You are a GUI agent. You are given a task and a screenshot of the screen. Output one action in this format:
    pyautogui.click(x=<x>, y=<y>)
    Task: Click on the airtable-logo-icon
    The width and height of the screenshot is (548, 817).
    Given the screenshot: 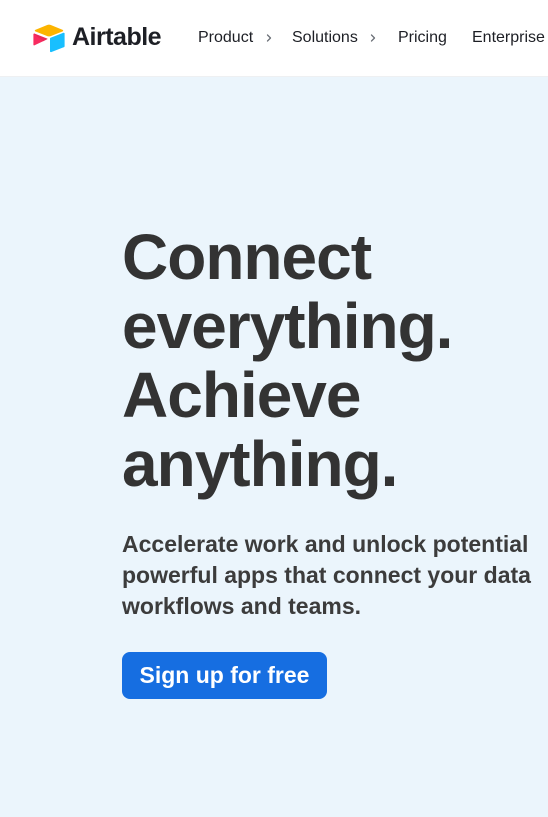 What is the action you would take?
    pyautogui.click(x=49, y=38)
    